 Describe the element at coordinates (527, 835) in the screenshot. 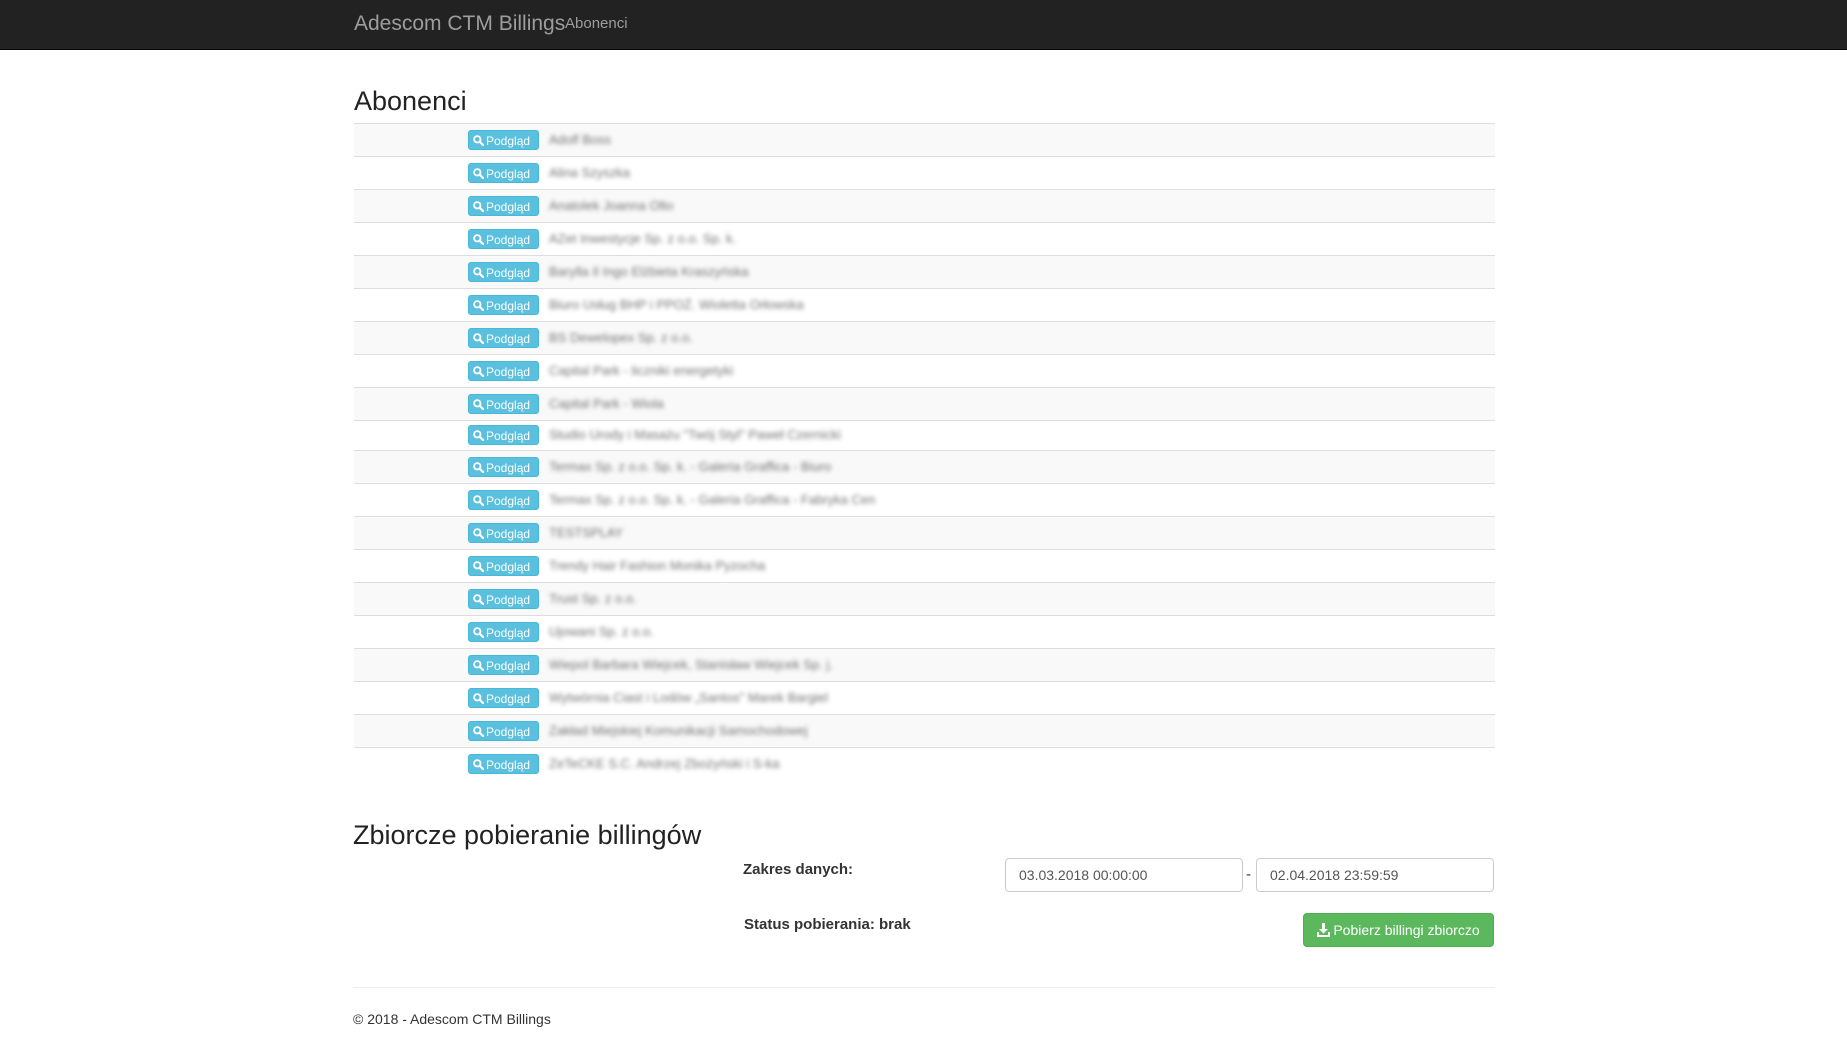

I see `section-title-zbiorcze: Zbiorcze pobieranie billingów` at that location.